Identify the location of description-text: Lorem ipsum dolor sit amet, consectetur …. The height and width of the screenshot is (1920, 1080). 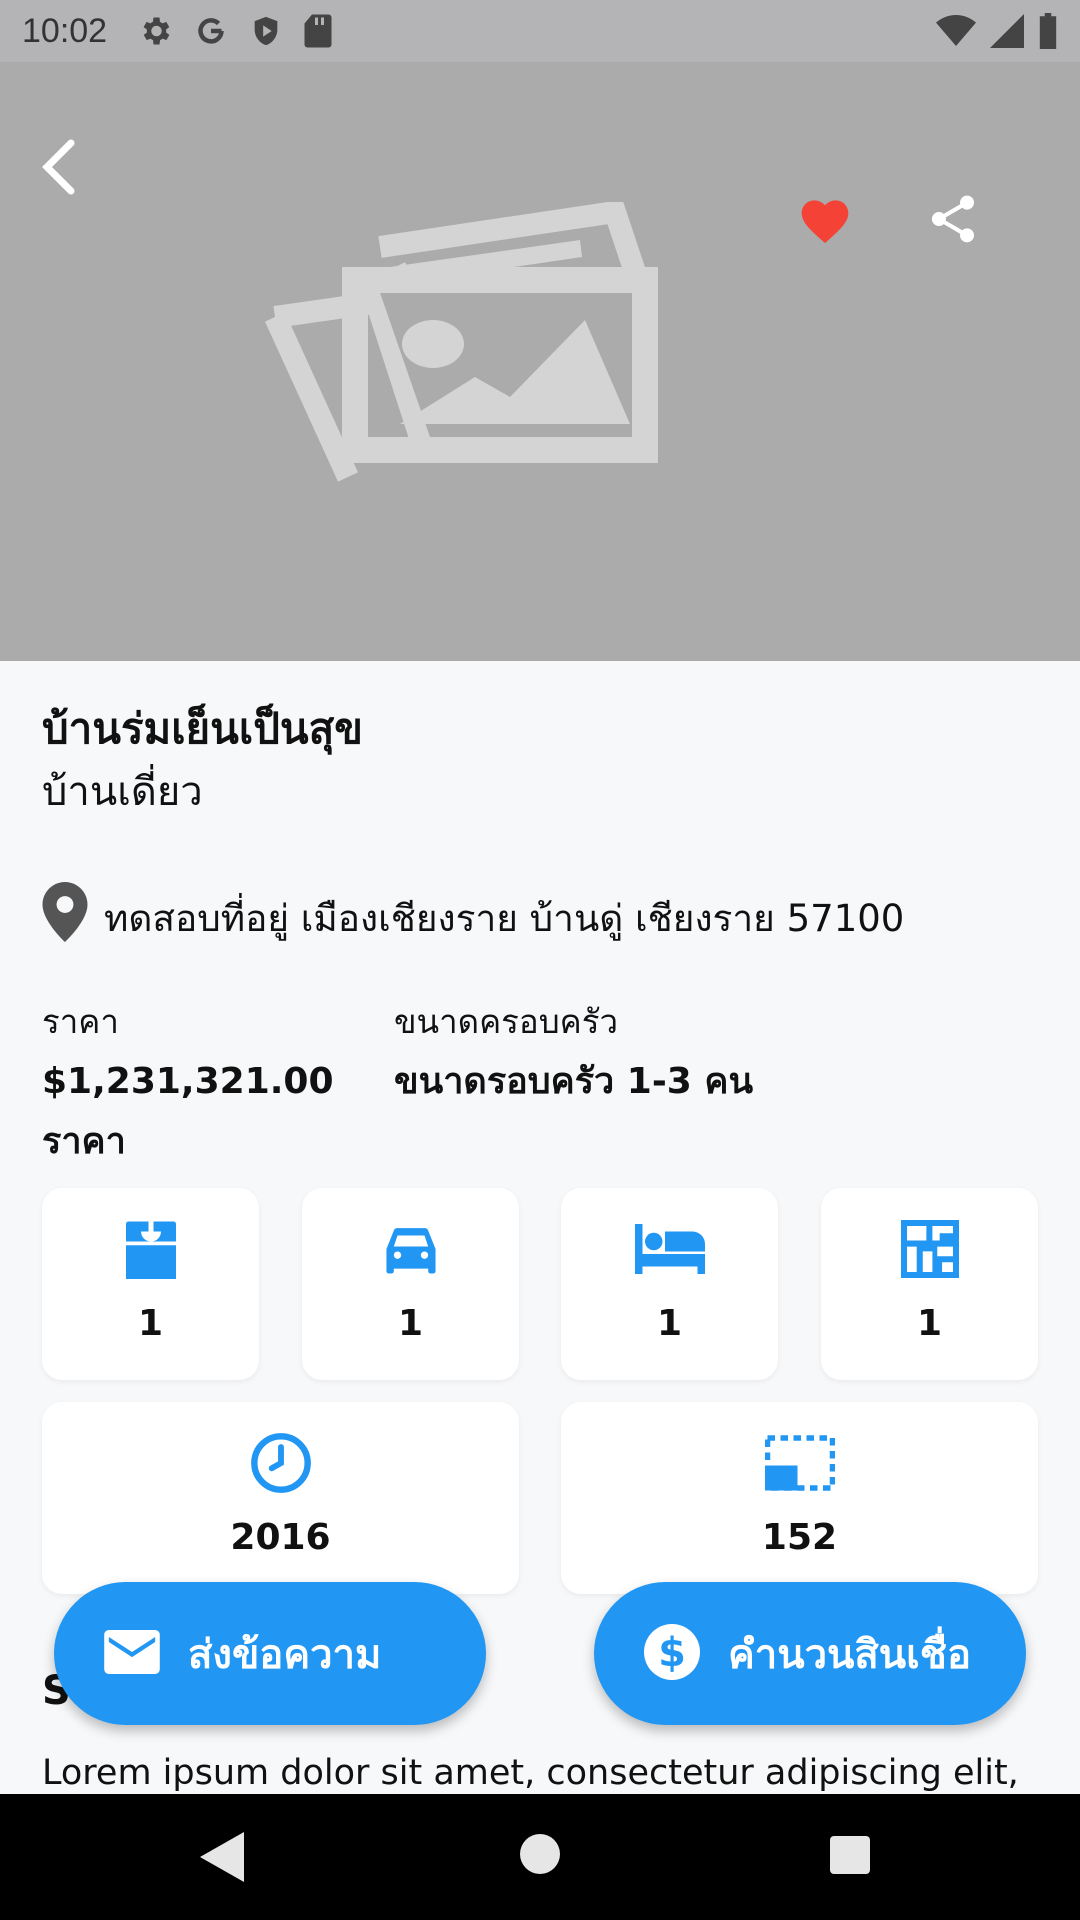
(530, 1773).